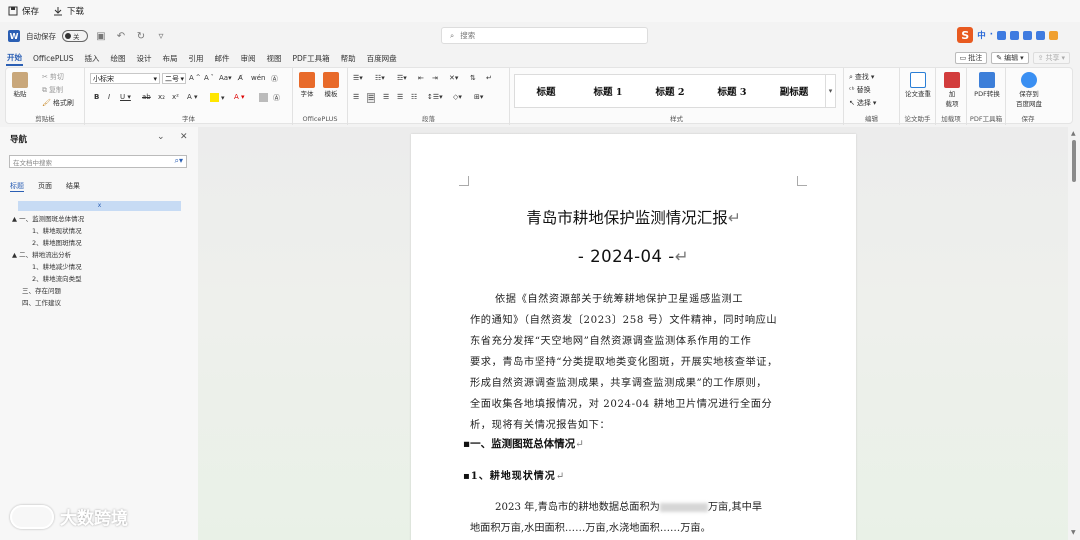 This screenshot has height=540, width=1080. Describe the element at coordinates (121, 36) in the screenshot. I see `undo-icon: ↶` at that location.